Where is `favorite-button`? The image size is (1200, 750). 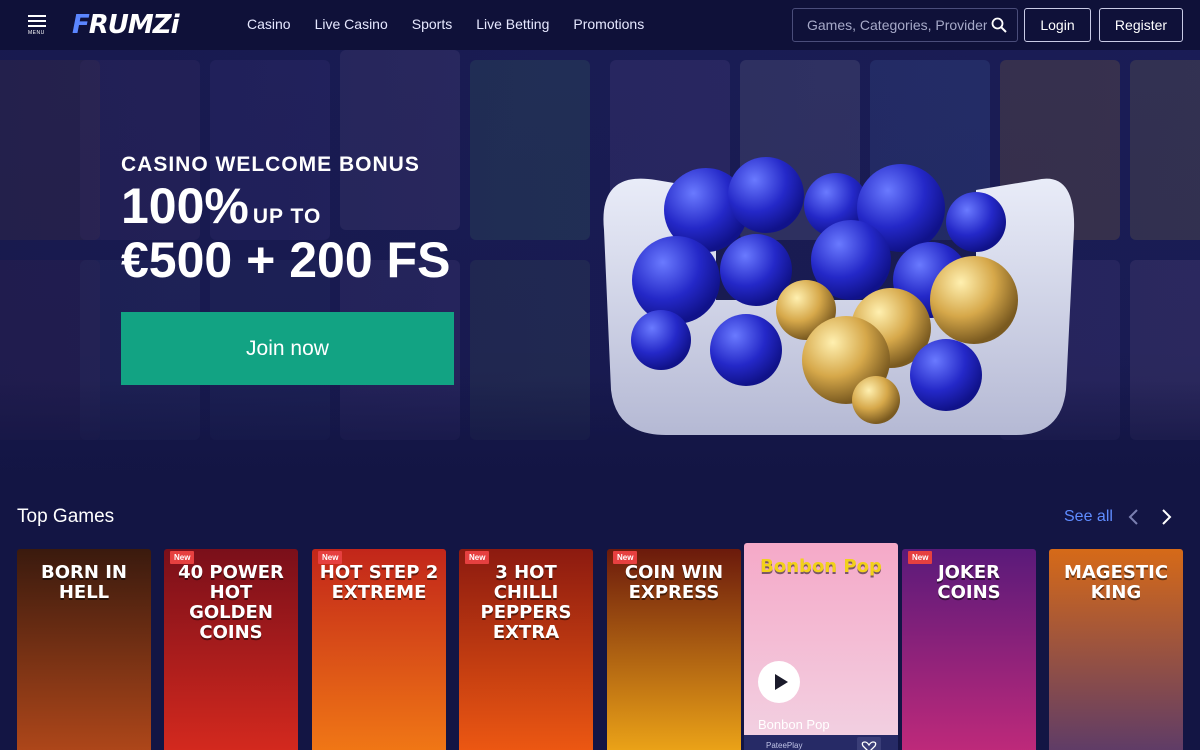
favorite-button is located at coordinates (869, 743).